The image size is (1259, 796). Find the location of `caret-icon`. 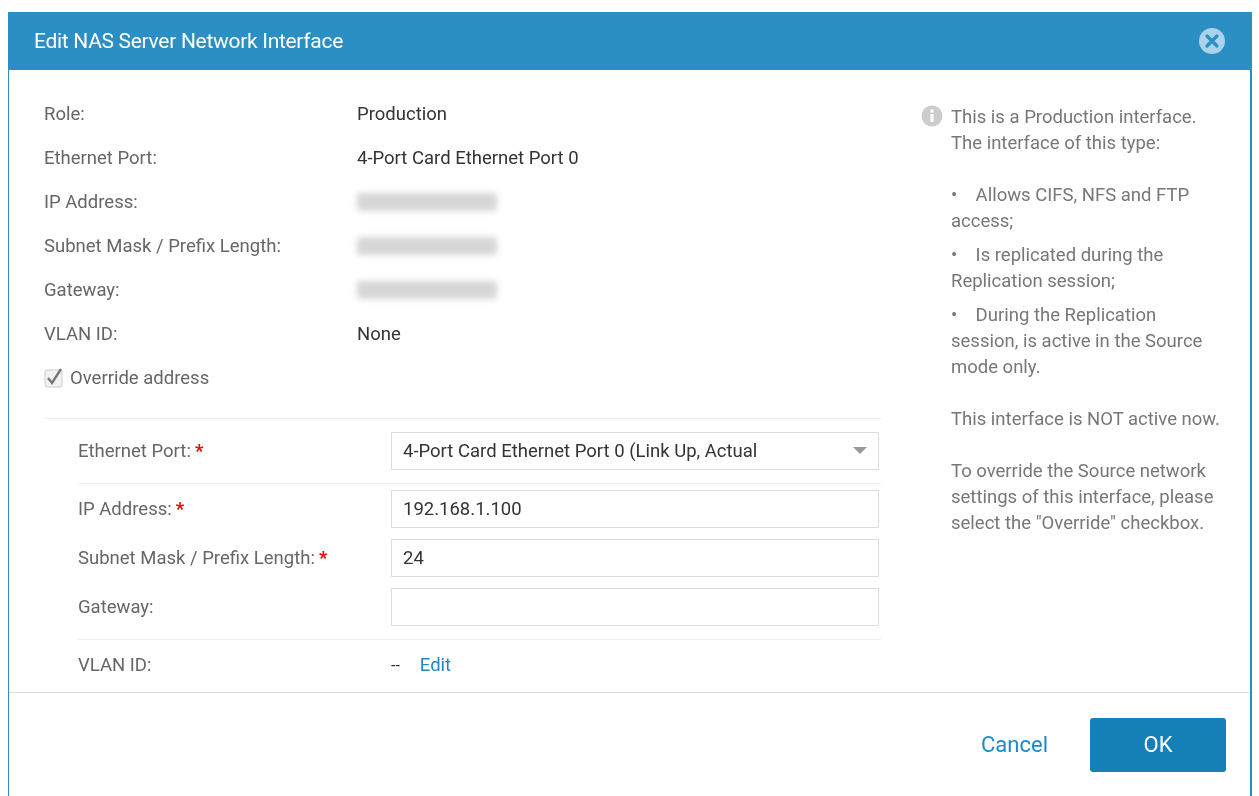

caret-icon is located at coordinates (860, 451).